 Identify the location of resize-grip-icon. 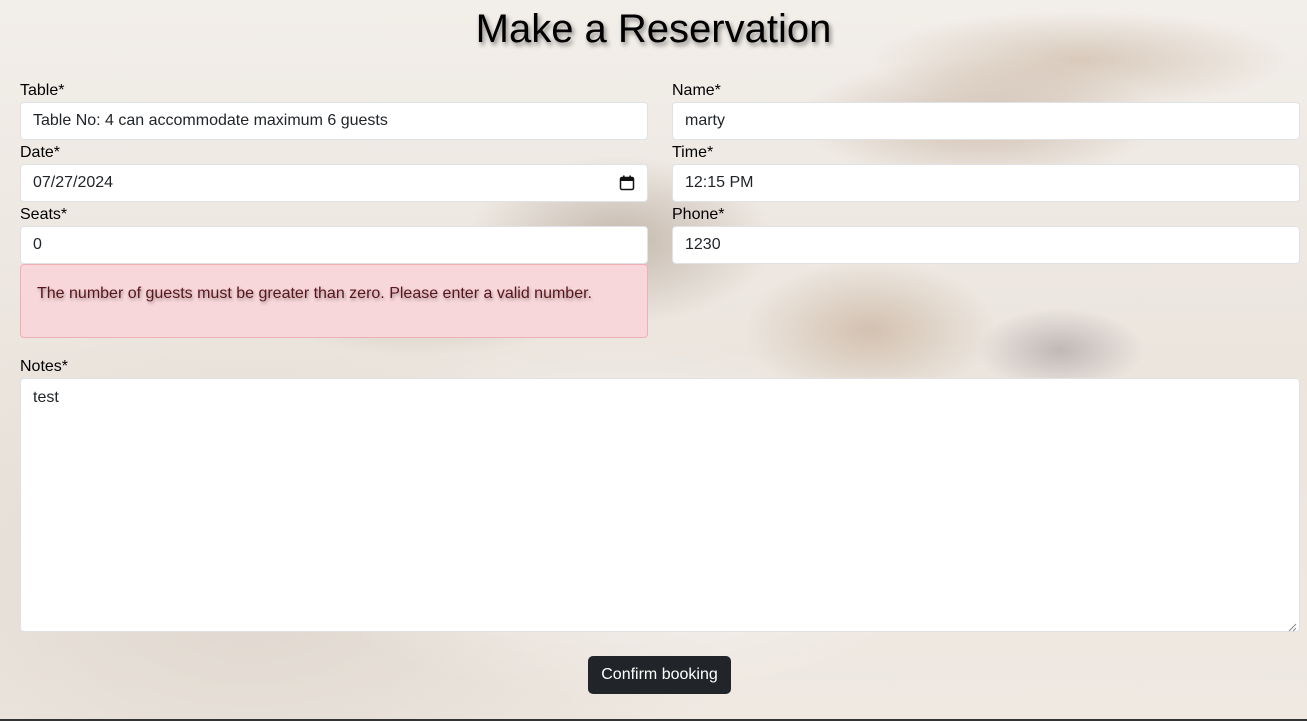
(1292, 625).